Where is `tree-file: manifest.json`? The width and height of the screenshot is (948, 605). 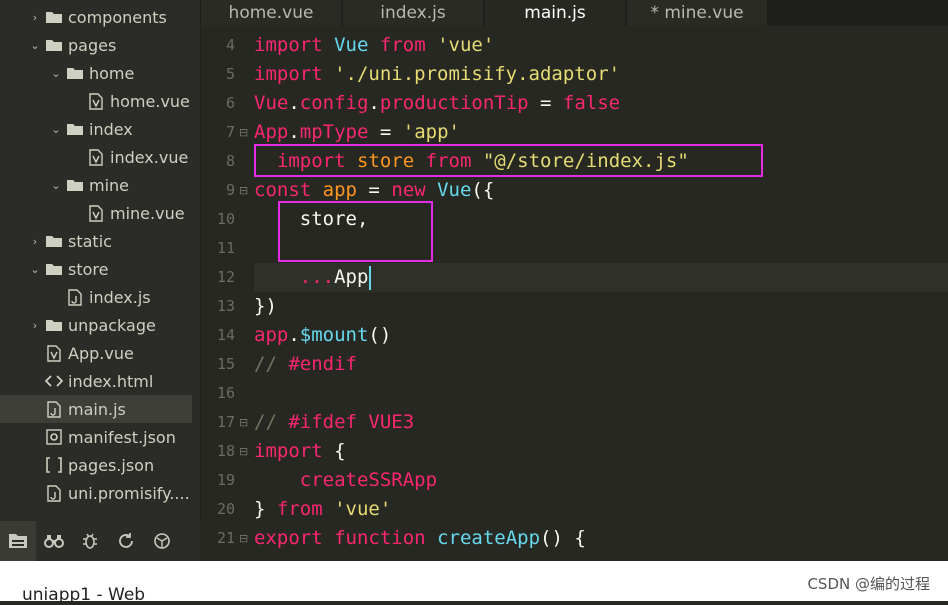
tree-file: manifest.json is located at coordinates (96, 437).